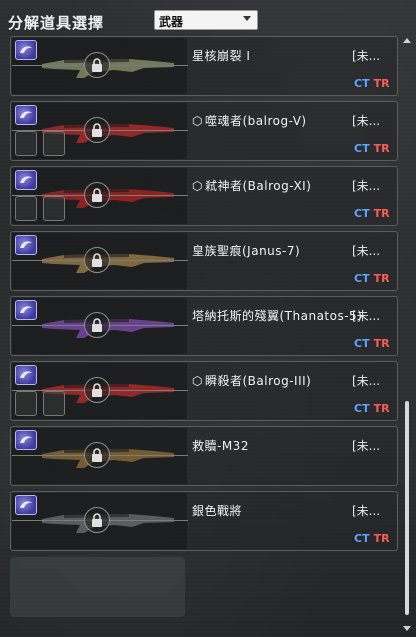 This screenshot has width=416, height=637. Describe the element at coordinates (171, 22) in the screenshot. I see `dropdown-value: 武器` at that location.